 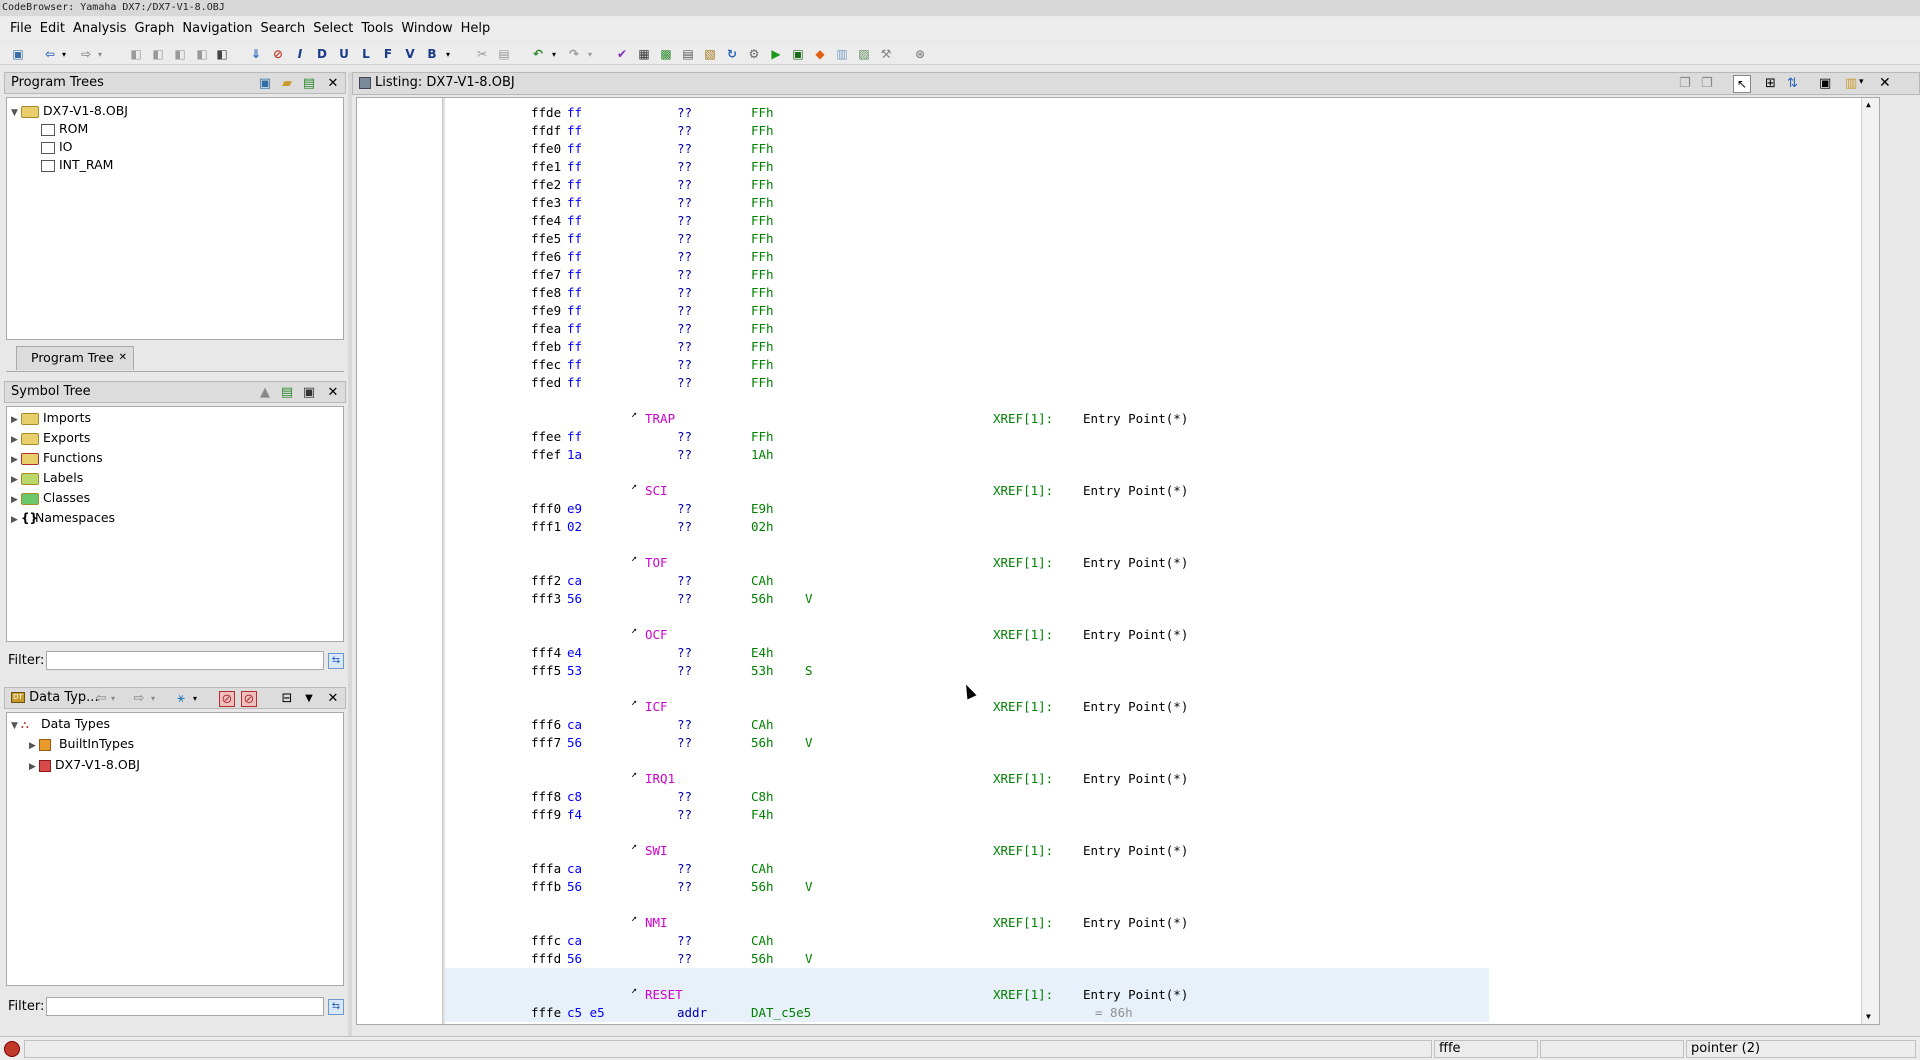 What do you see at coordinates (546, 671) in the screenshot?
I see `address-field: fff5` at bounding box center [546, 671].